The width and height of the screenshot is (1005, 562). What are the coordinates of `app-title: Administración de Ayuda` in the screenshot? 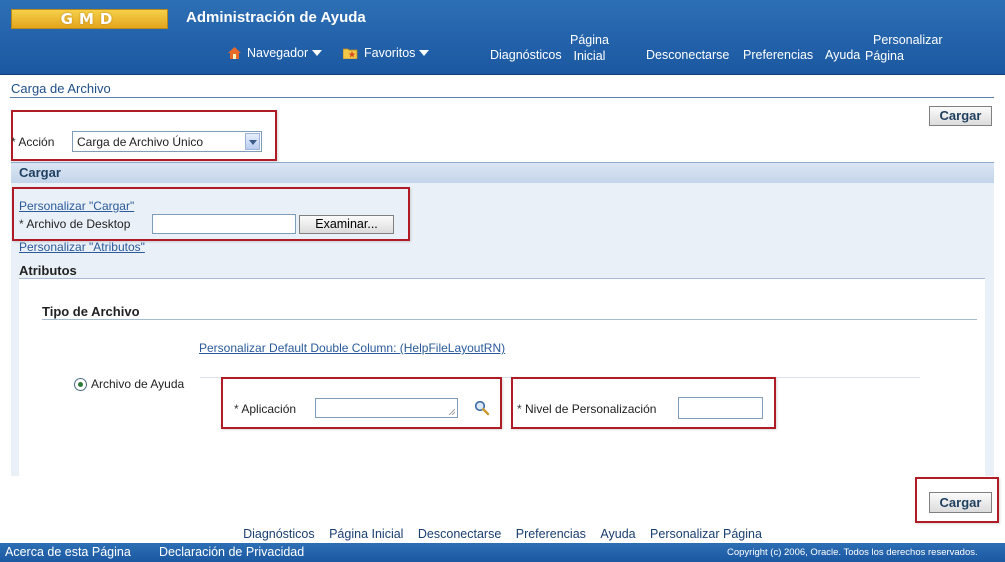 It's located at (276, 17).